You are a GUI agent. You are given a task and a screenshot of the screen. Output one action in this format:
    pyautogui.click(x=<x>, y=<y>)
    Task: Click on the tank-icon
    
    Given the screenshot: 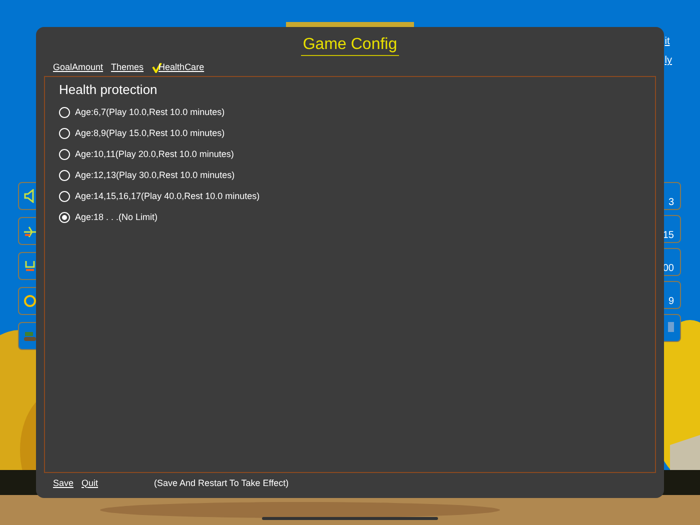 What is the action you would take?
    pyautogui.click(x=30, y=336)
    